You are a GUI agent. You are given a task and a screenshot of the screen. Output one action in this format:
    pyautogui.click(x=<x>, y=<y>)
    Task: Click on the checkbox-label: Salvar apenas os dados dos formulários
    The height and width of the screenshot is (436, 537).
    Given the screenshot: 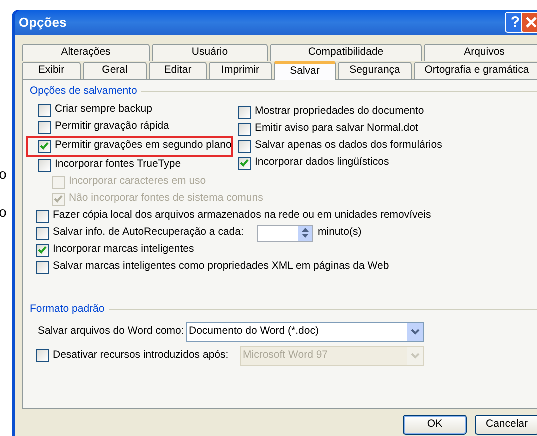 What is the action you would take?
    pyautogui.click(x=348, y=146)
    